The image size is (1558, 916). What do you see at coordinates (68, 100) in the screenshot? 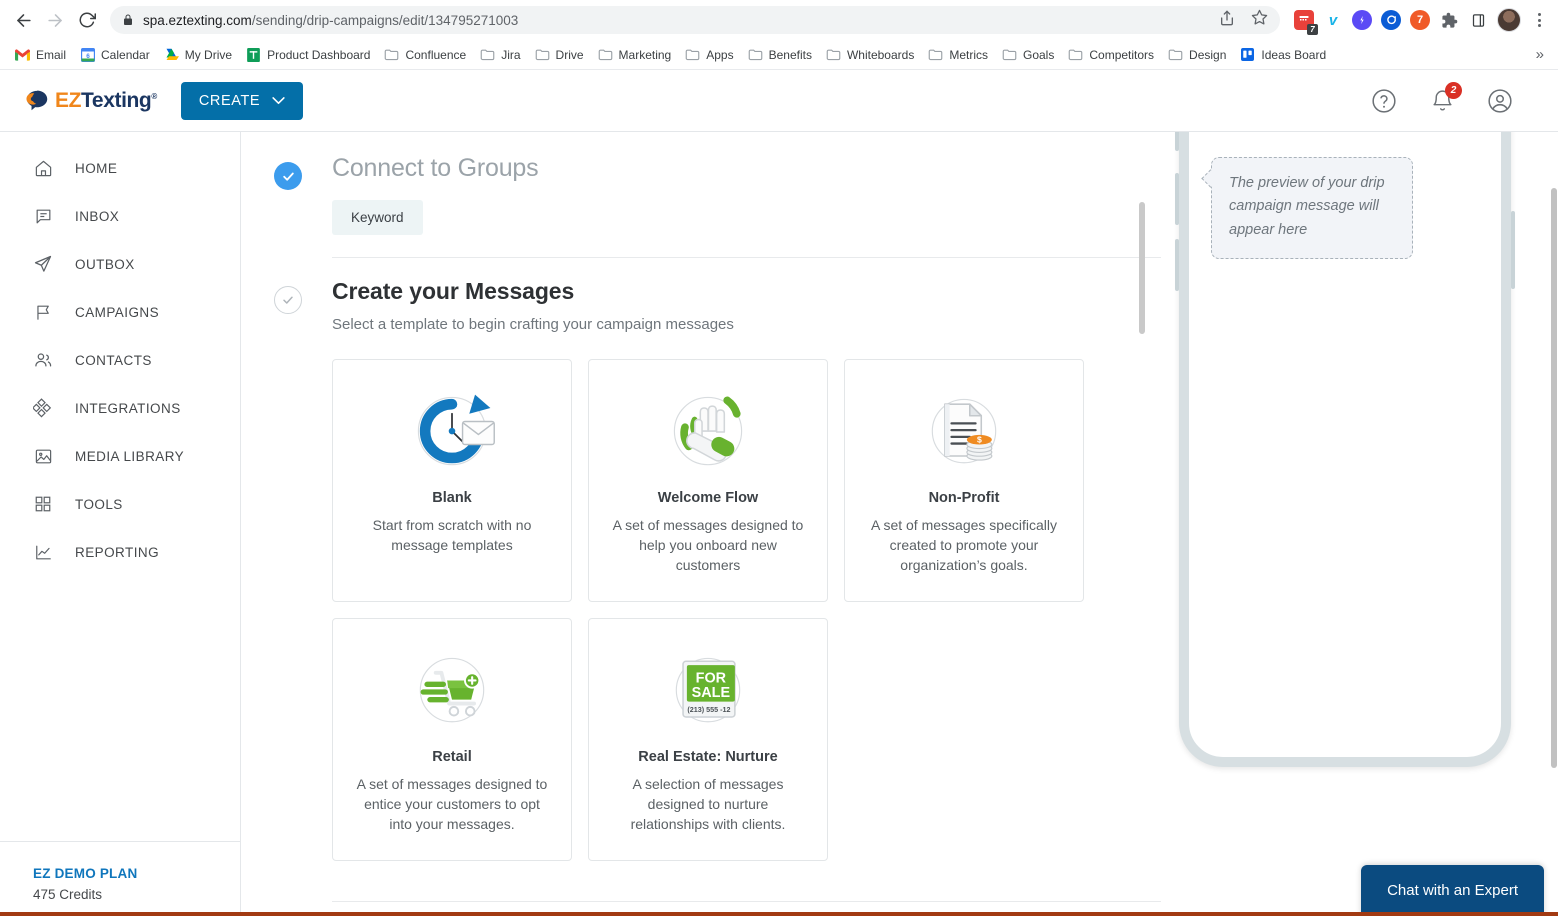
I see `logo-text-ez: EZ` at bounding box center [68, 100].